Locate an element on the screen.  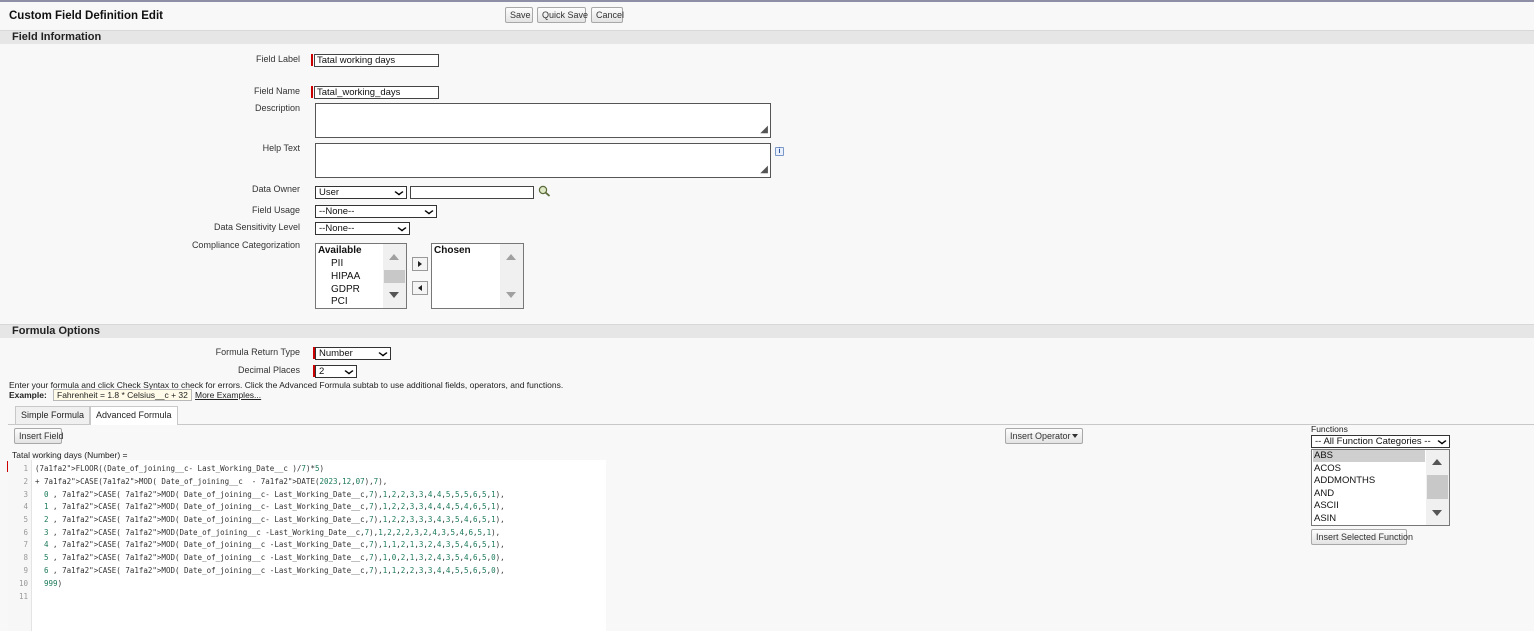
data-sensitivity-select: --None-- is located at coordinates (362, 228).